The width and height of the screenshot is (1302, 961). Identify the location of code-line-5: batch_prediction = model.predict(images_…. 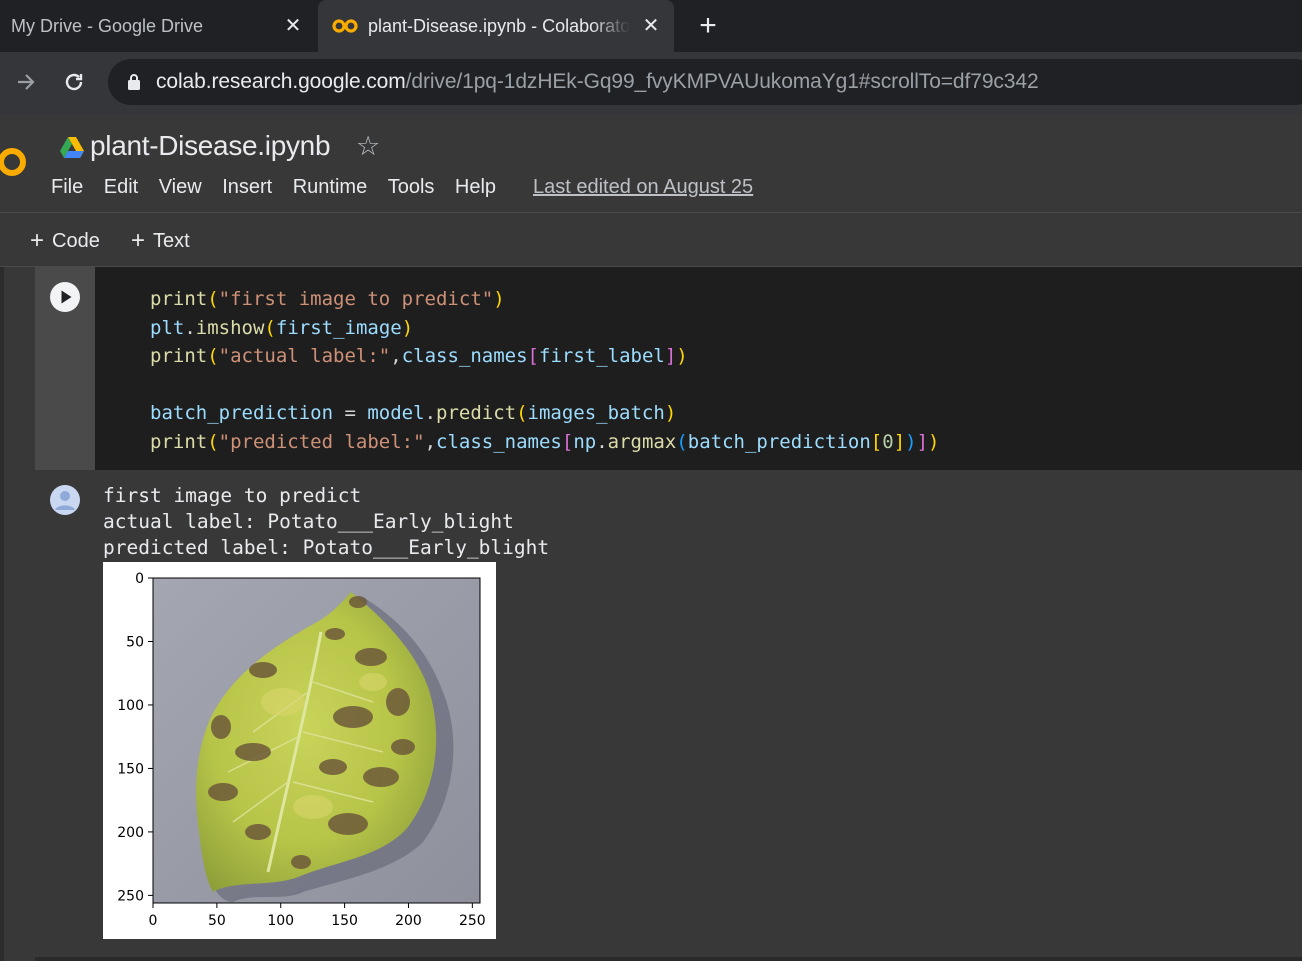
(413, 413).